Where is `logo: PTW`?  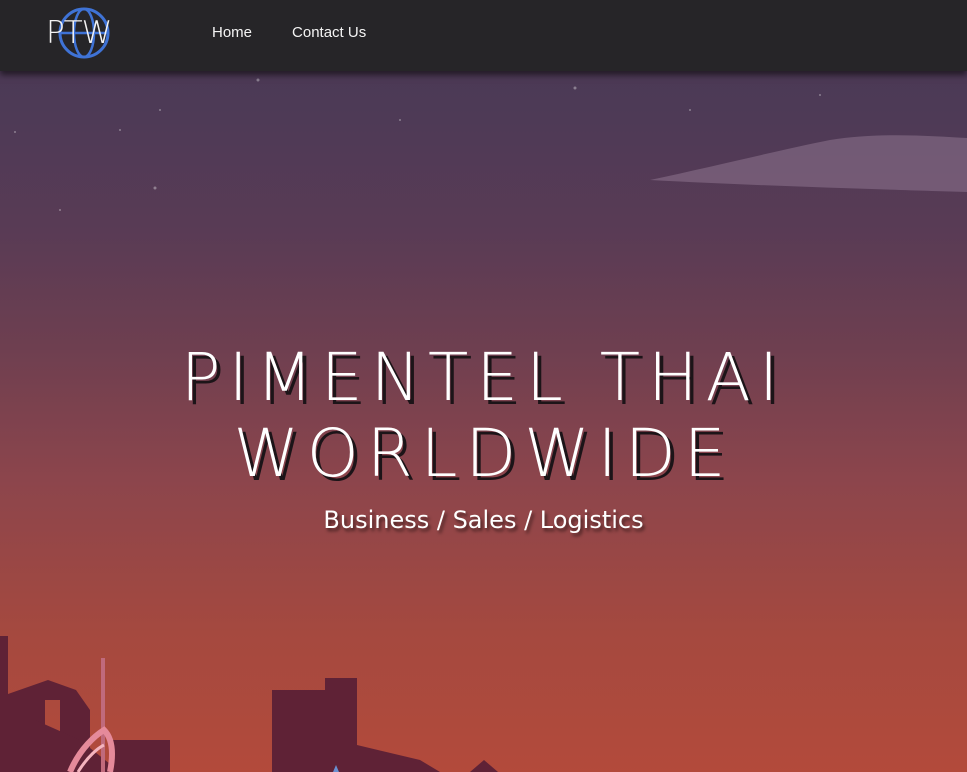 logo: PTW is located at coordinates (84, 33).